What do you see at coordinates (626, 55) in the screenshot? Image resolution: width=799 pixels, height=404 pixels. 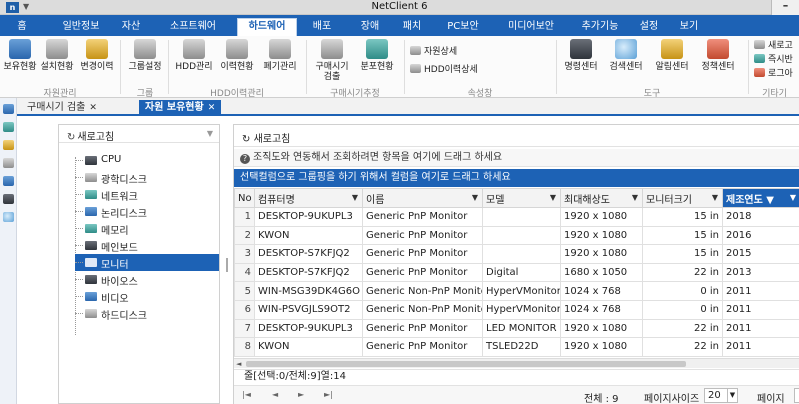 I see `search-center-button: 검색센터` at bounding box center [626, 55].